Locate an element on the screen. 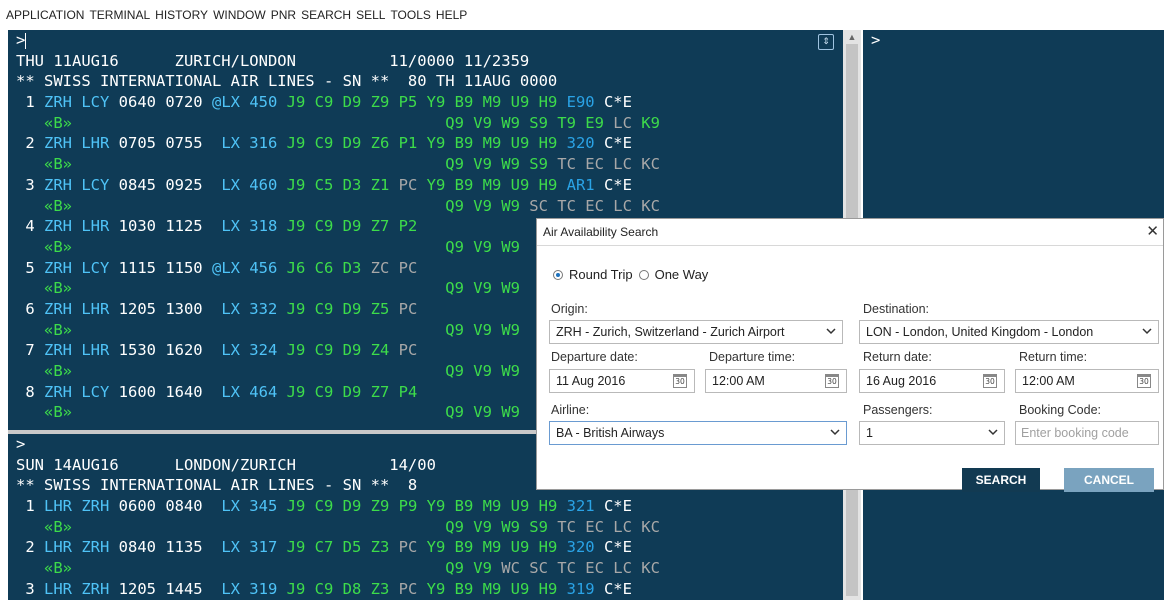  return-date-label: Return date: is located at coordinates (897, 357).